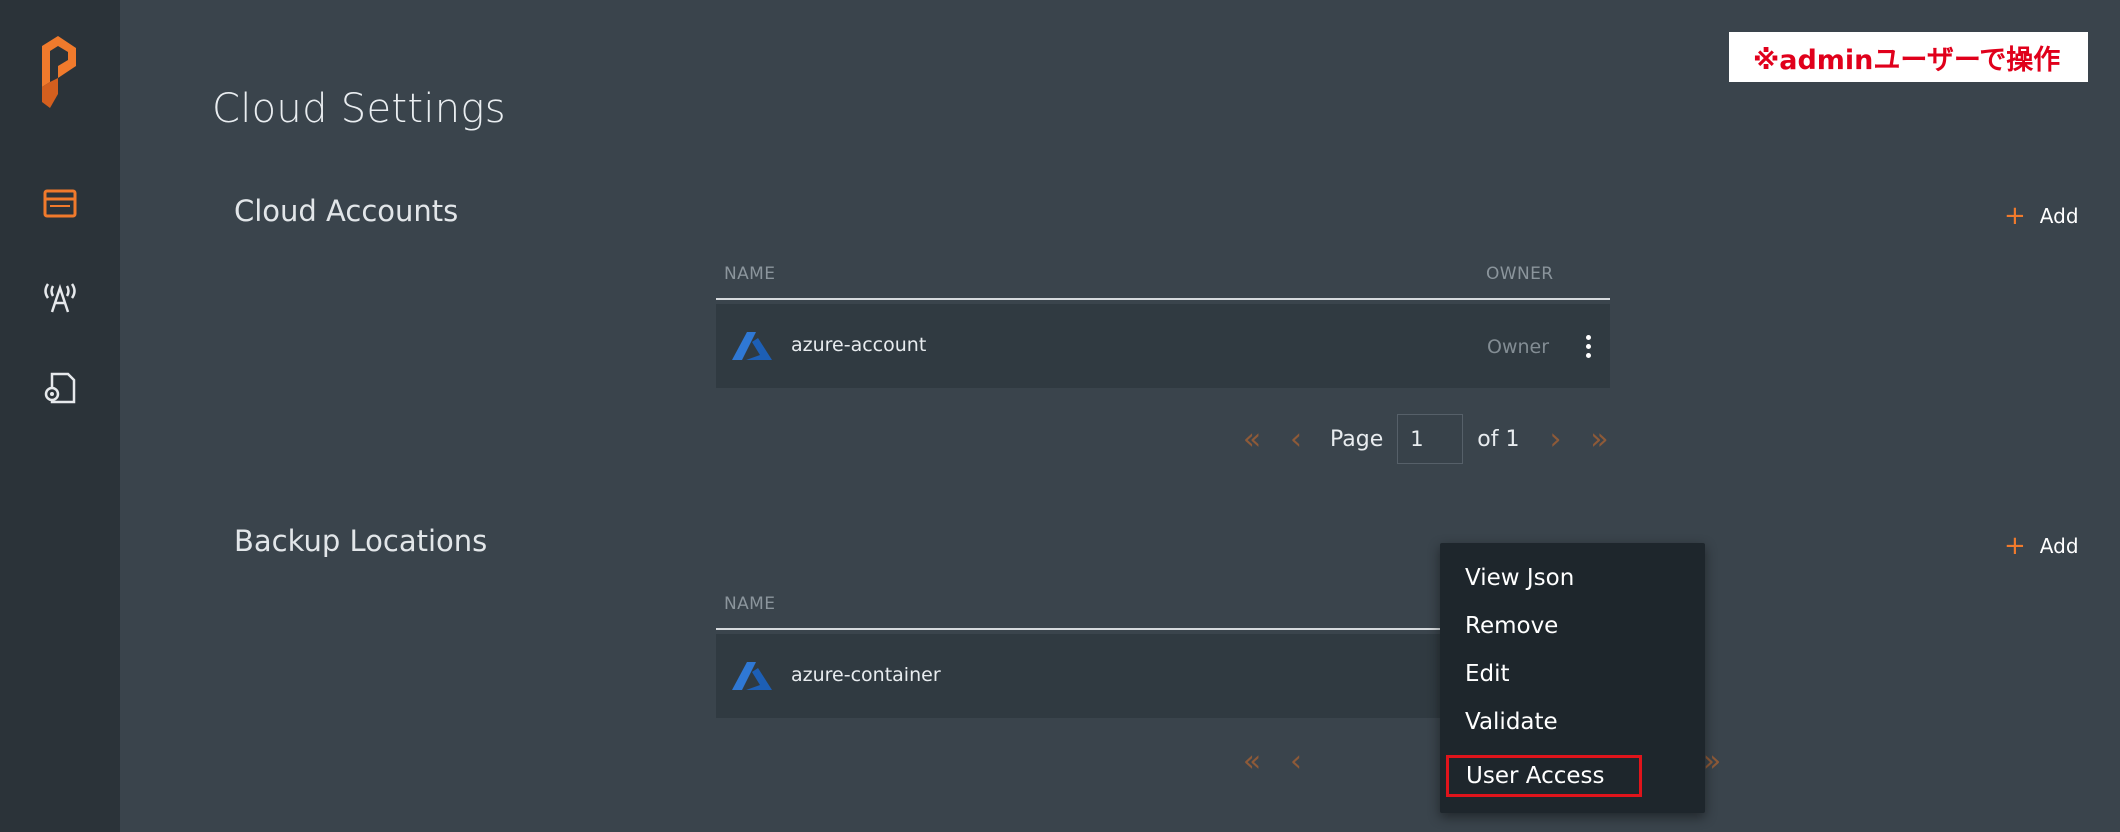  What do you see at coordinates (1163, 275) in the screenshot?
I see `cloud-accounts-table-header: NAME OWNER` at bounding box center [1163, 275].